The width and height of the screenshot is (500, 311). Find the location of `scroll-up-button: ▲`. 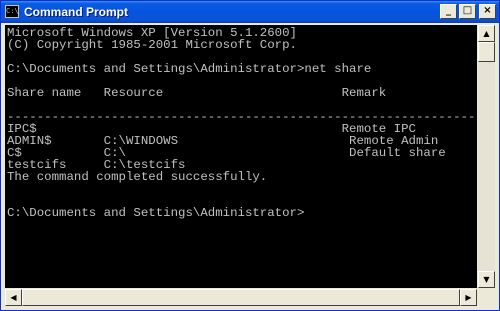

scroll-up-button: ▲ is located at coordinates (486, 33).